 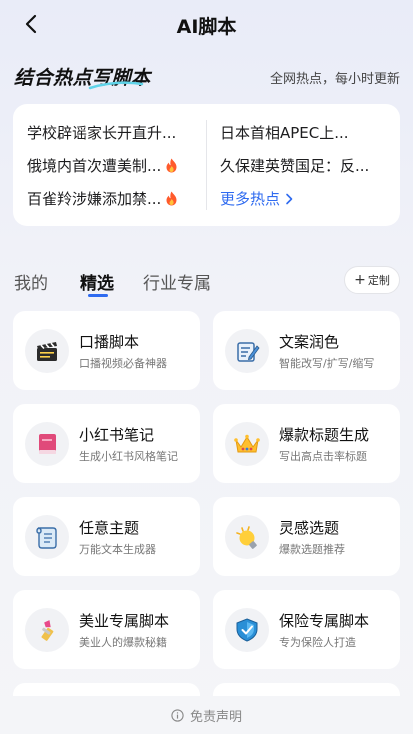 What do you see at coordinates (109, 528) in the screenshot?
I see `template-name: 任意主题` at bounding box center [109, 528].